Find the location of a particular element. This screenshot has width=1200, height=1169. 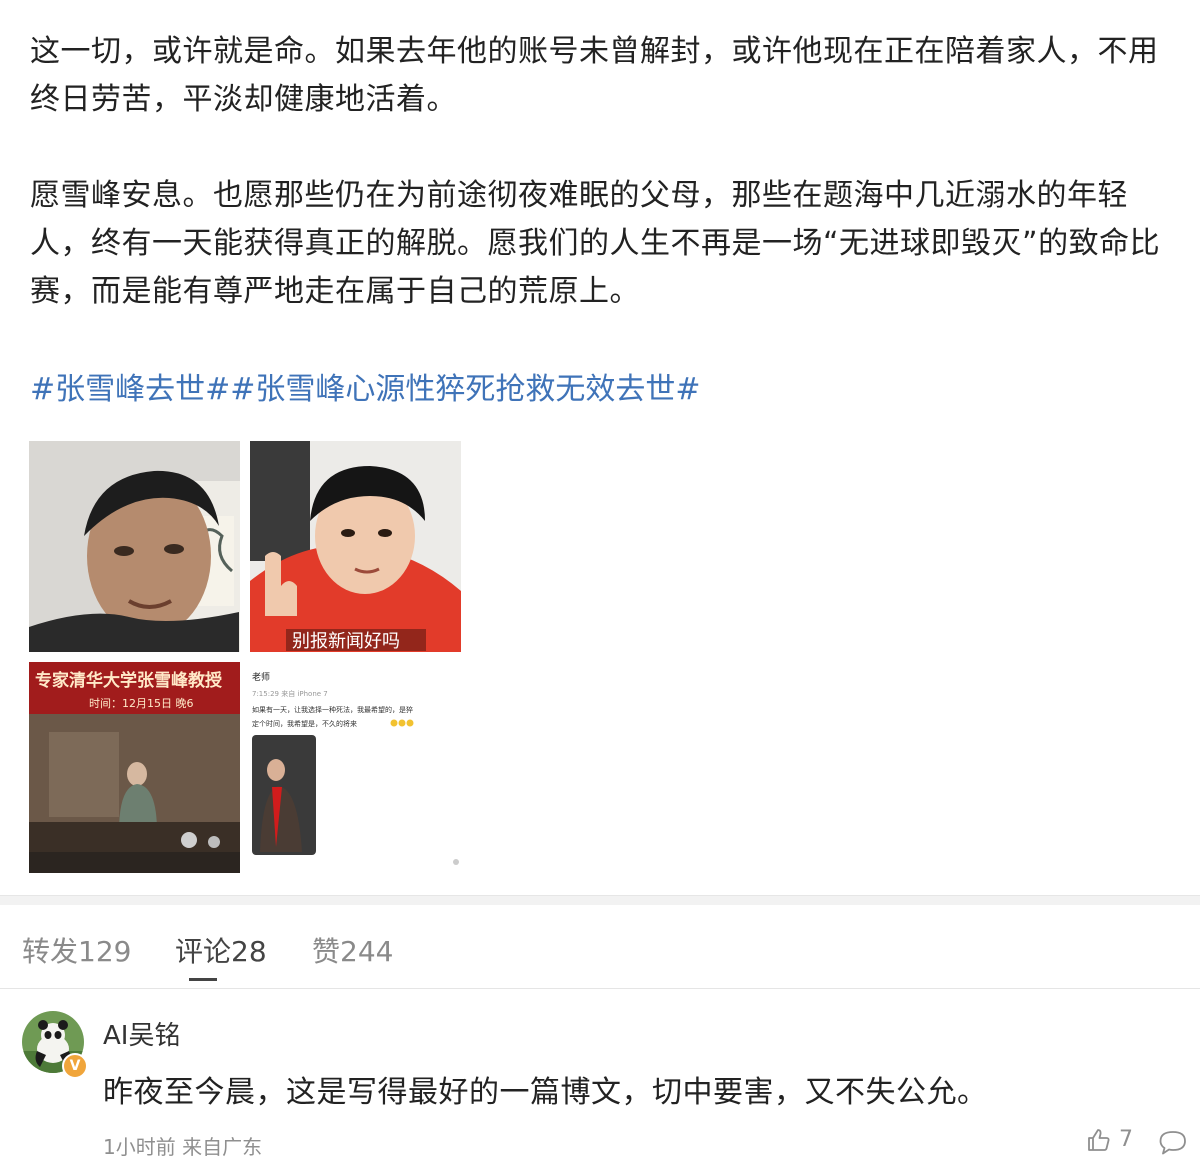

image-4-name: 老师 is located at coordinates (261, 677).